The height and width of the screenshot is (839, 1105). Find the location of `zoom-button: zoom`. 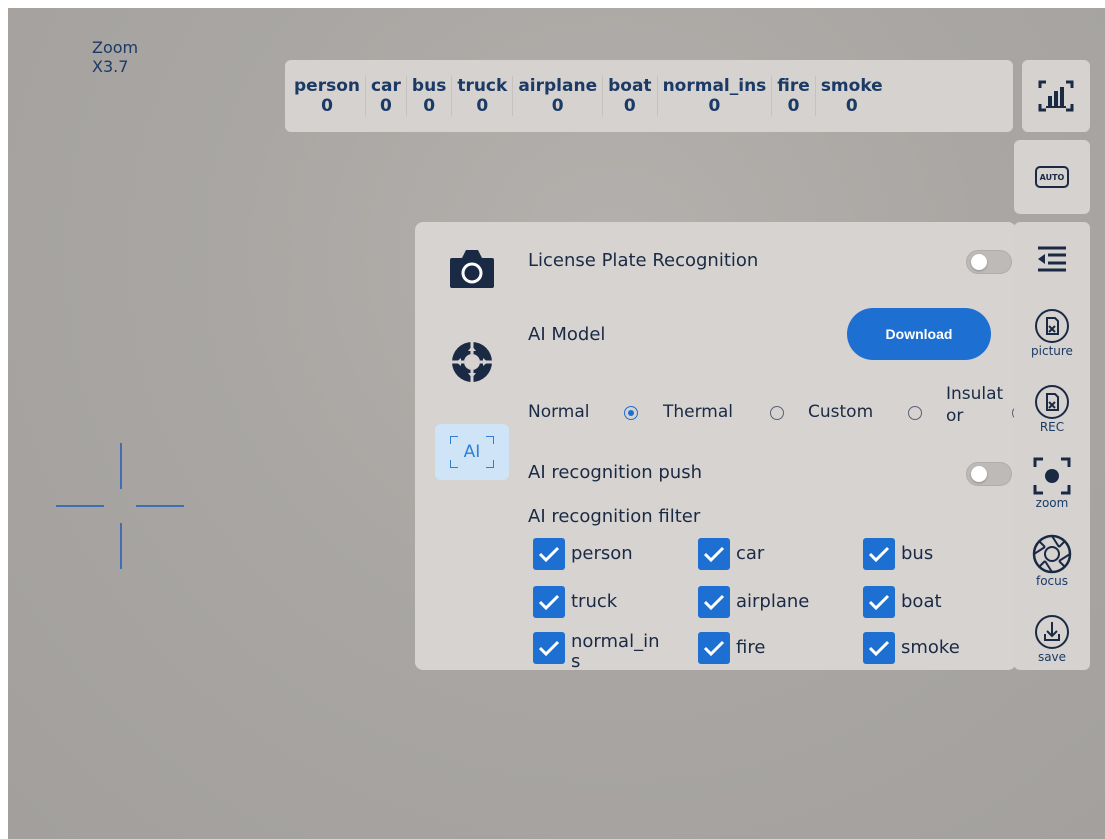

zoom-button: zoom is located at coordinates (1052, 483).